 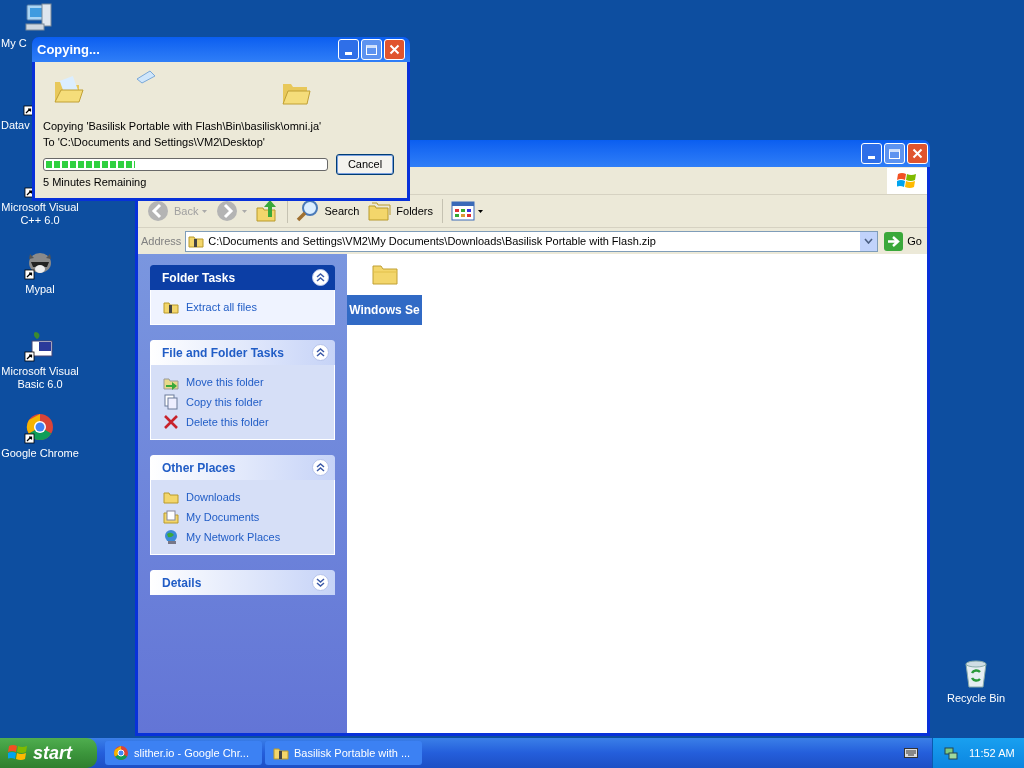 What do you see at coordinates (40, 378) in the screenshot?
I see `desktop-icon-label: Microsoft Visual Basic 6.0` at bounding box center [40, 378].